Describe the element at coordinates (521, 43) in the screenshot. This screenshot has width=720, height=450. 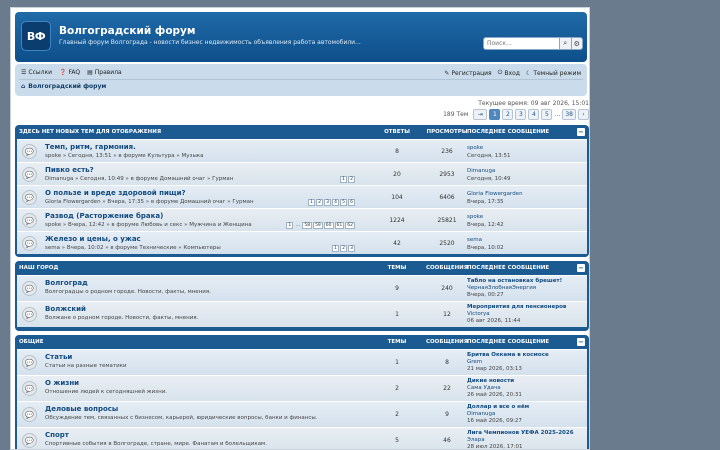
I see `search-input` at that location.